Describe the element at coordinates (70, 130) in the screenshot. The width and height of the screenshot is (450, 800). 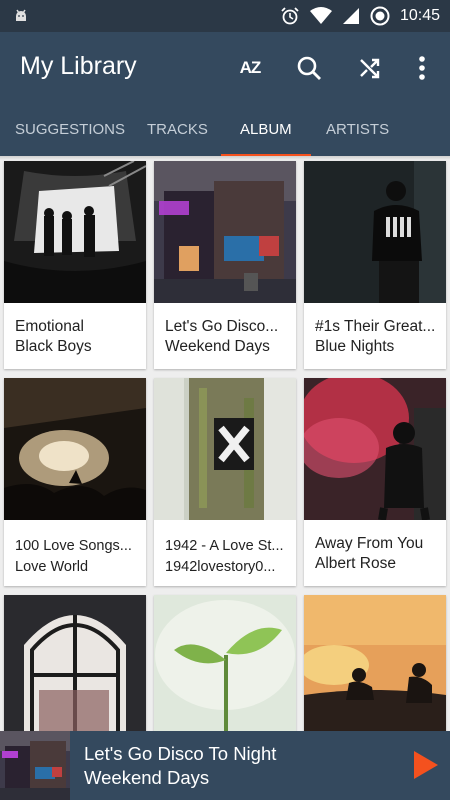
I see `tab-suggestions: SUGGESTIONS` at that location.